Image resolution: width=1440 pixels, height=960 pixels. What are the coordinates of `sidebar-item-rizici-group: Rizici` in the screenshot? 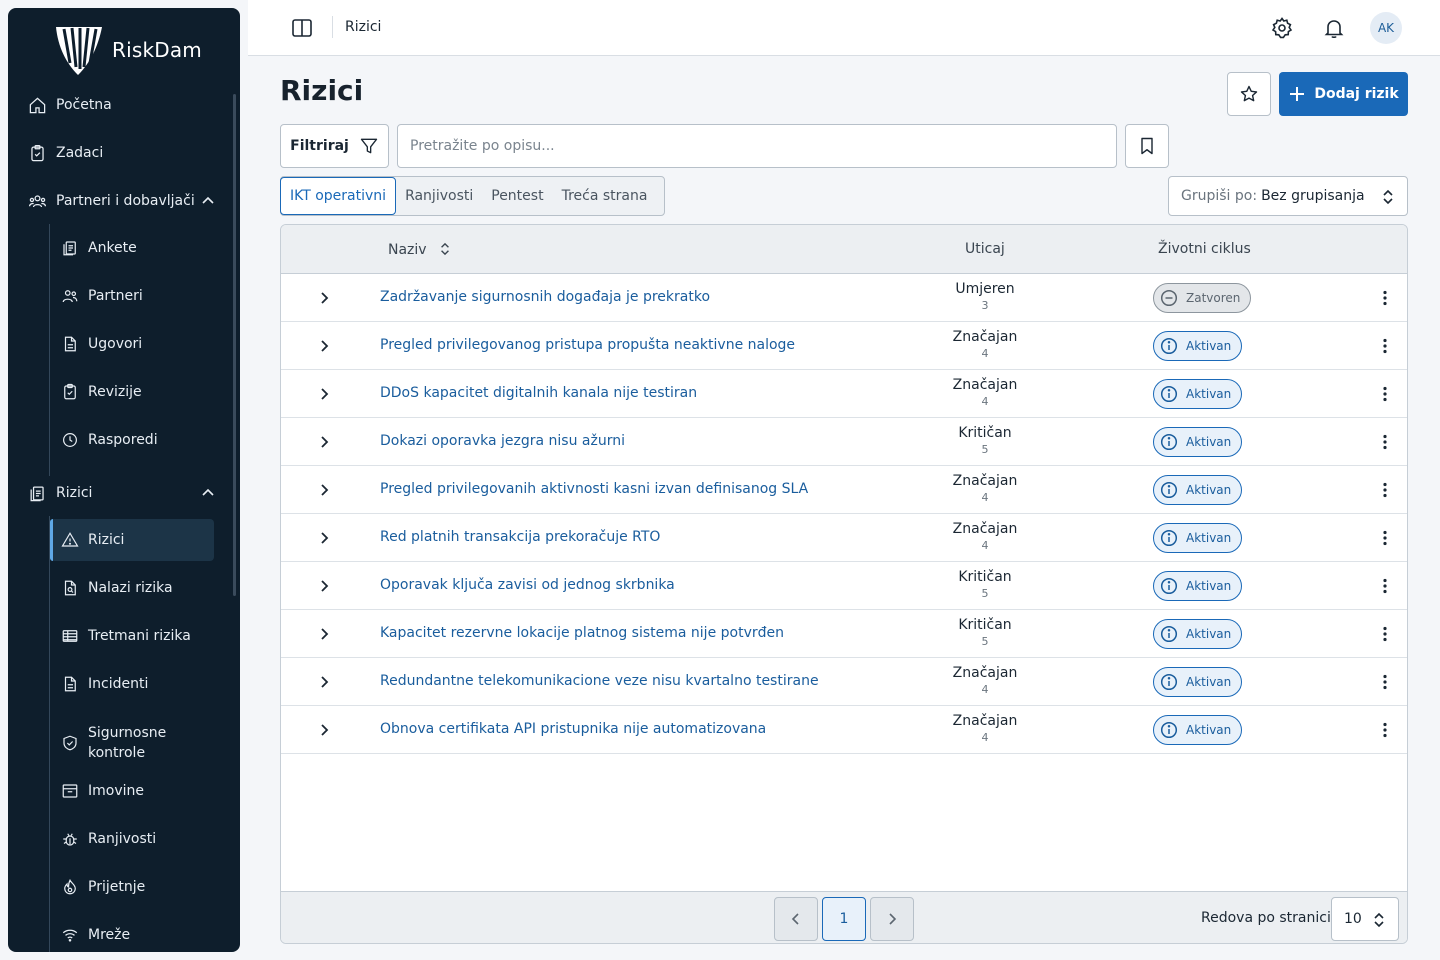 It's located at (126, 493).